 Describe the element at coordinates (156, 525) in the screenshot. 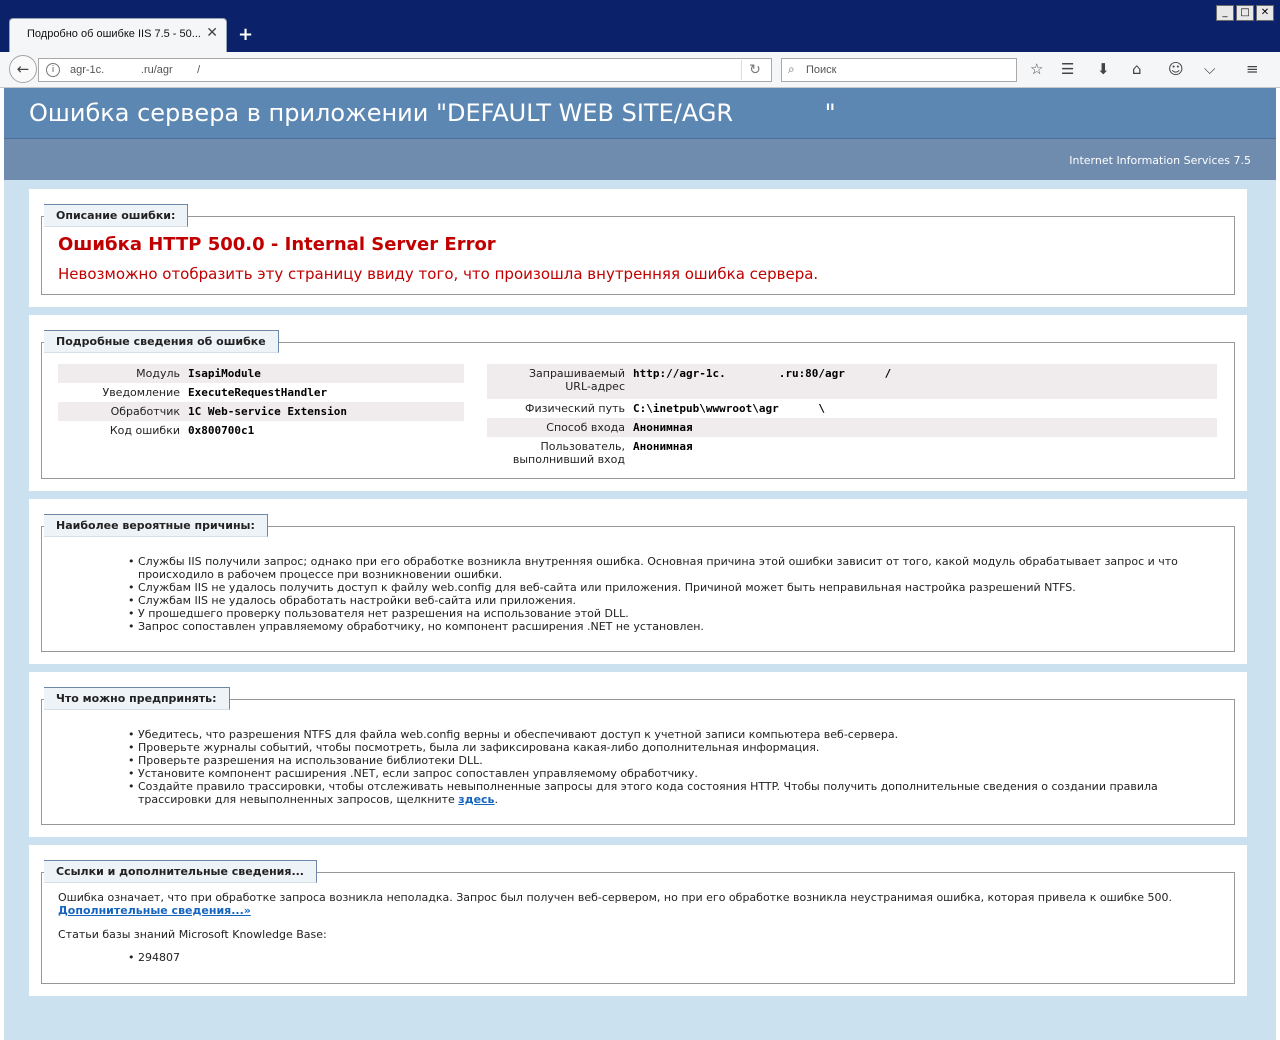

I see `section-legend: Наиболее вероятные причины:` at that location.